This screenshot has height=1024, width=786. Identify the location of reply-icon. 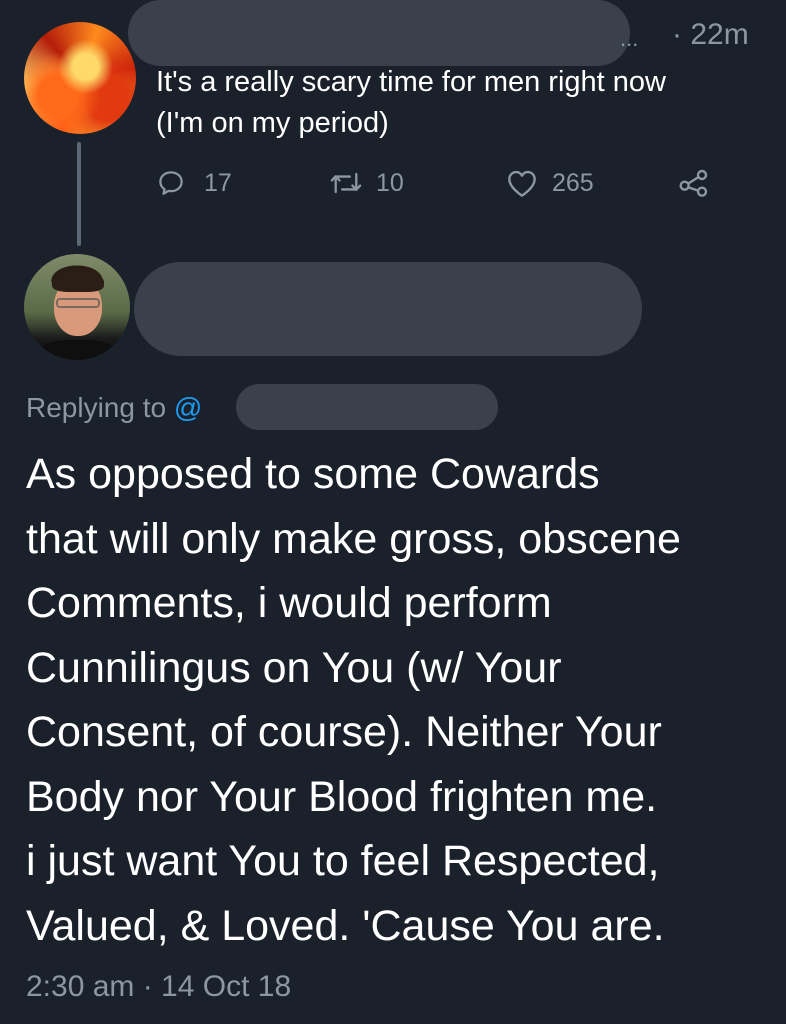
(171, 183).